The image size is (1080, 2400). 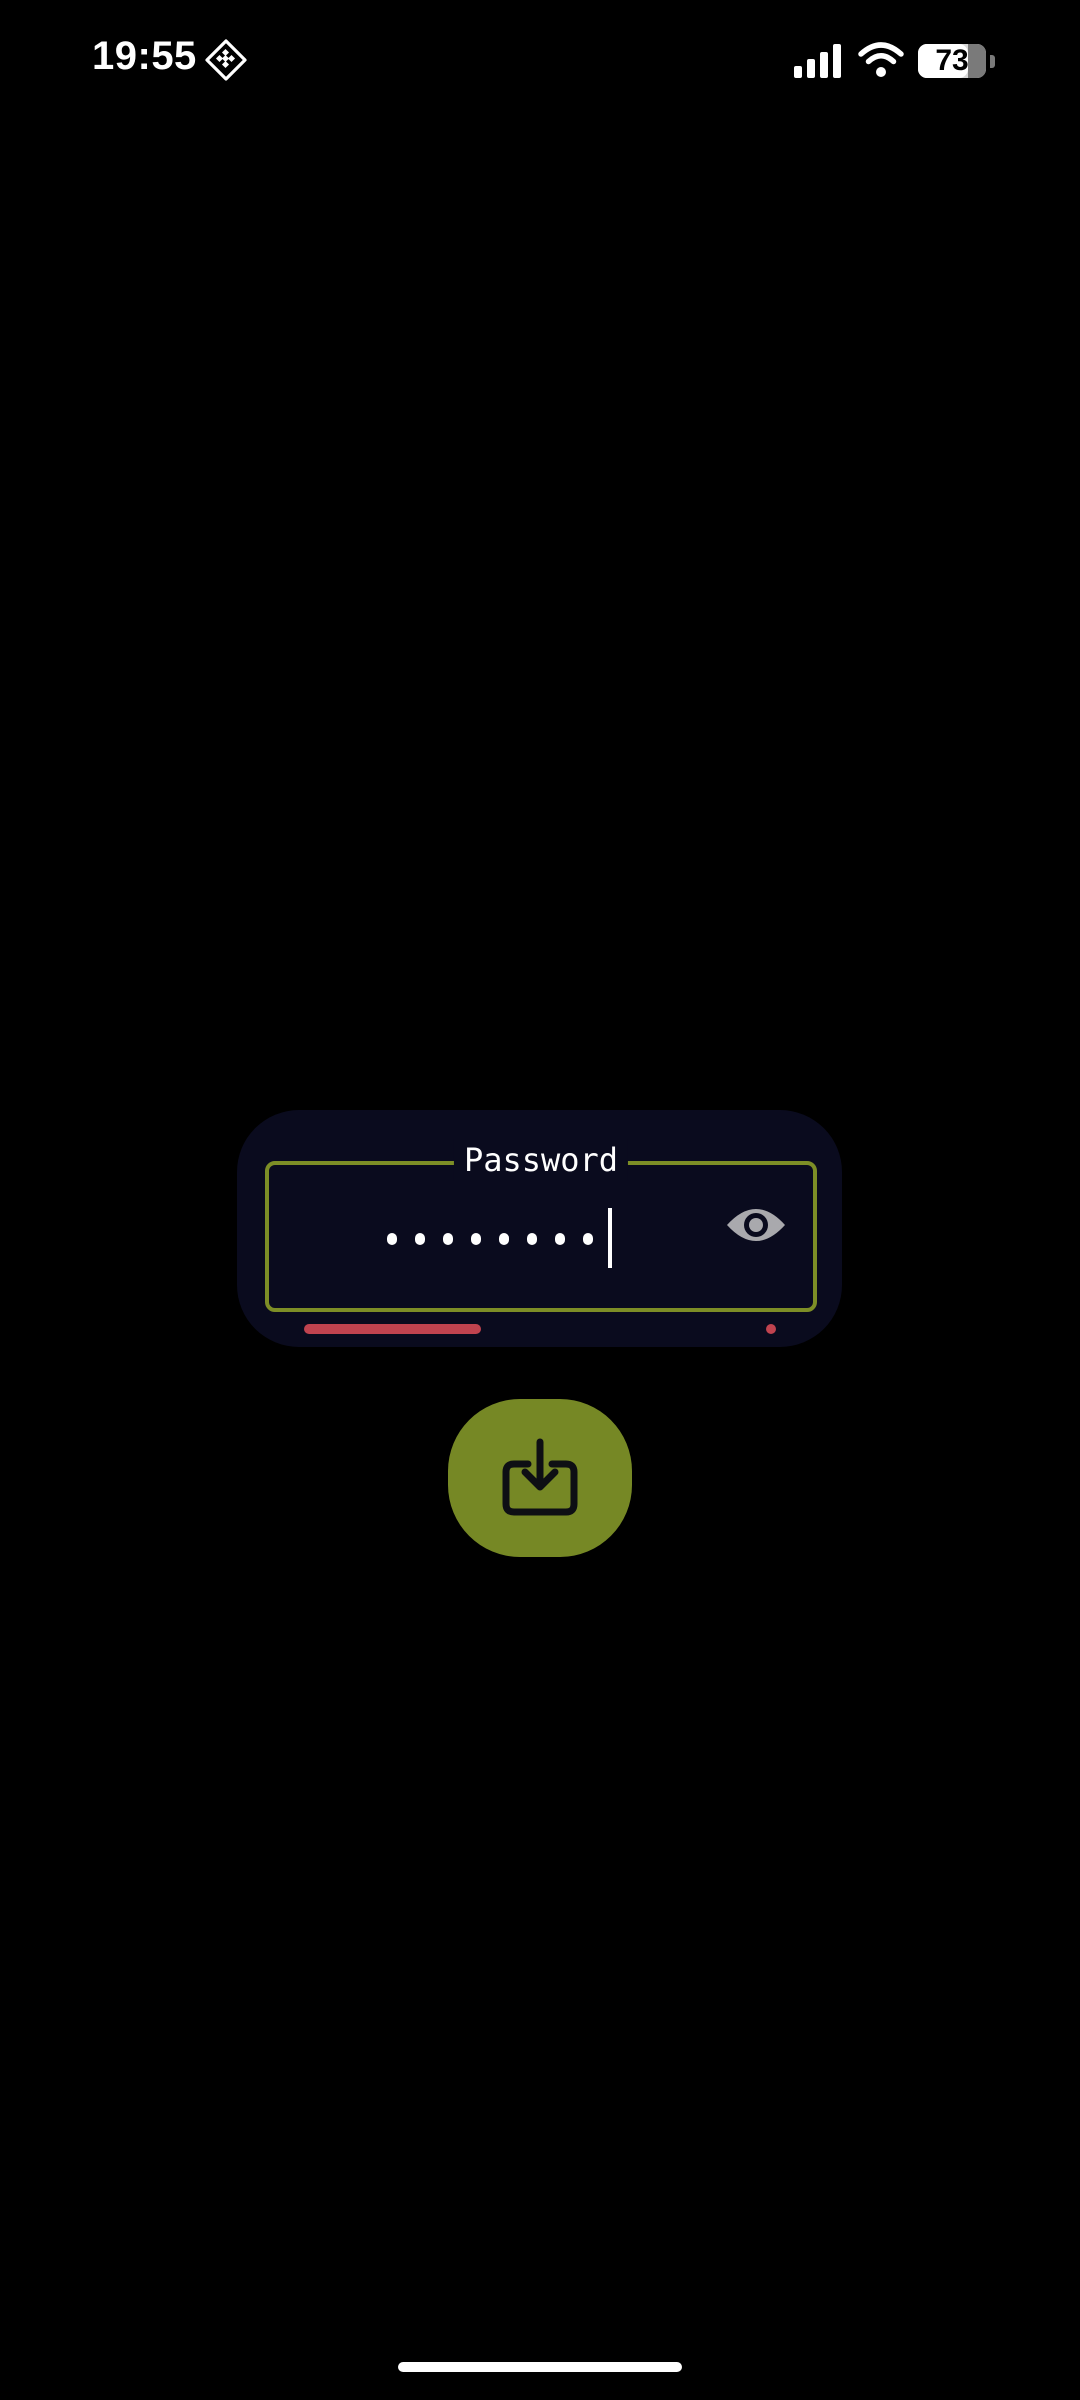 What do you see at coordinates (771, 1329) in the screenshot?
I see `password-strength-end-dot` at bounding box center [771, 1329].